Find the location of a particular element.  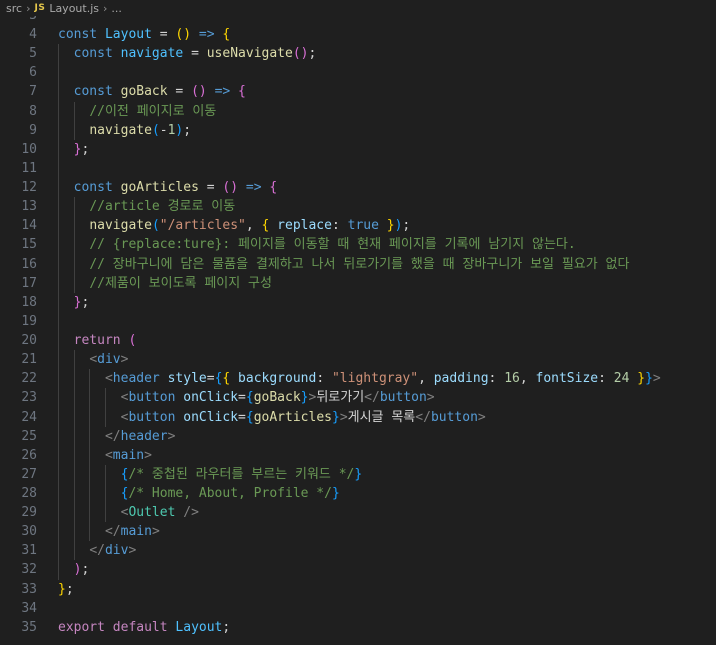

line-number: 7 is located at coordinates (33, 92).